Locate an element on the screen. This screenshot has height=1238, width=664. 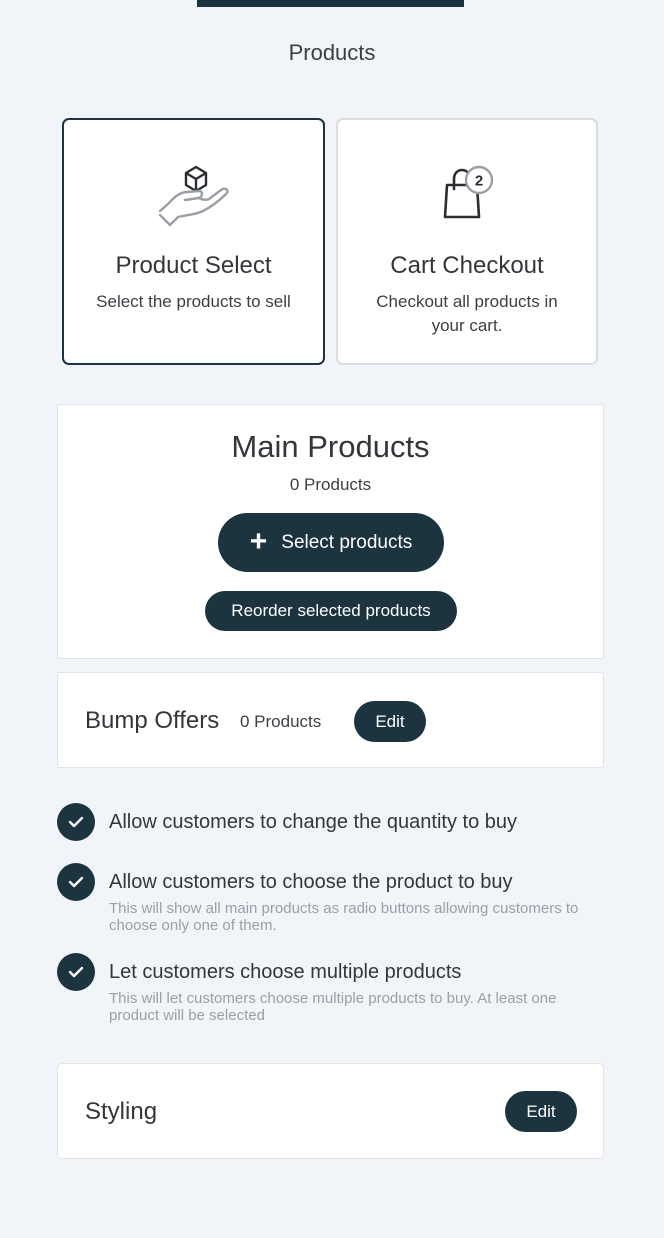
styling-title: Styling is located at coordinates (121, 1111).